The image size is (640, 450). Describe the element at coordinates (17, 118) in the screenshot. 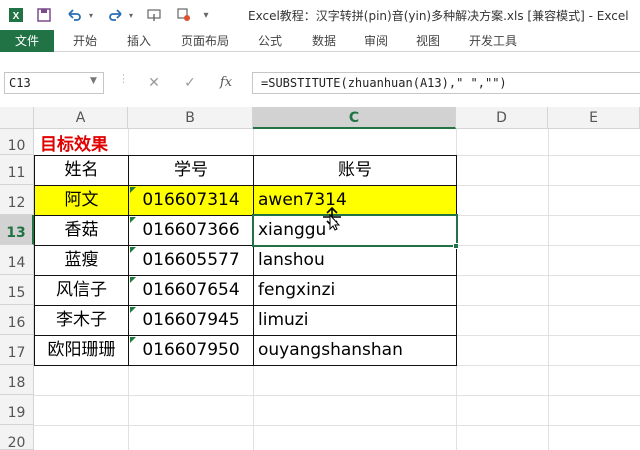

I see `select-all-corner` at that location.